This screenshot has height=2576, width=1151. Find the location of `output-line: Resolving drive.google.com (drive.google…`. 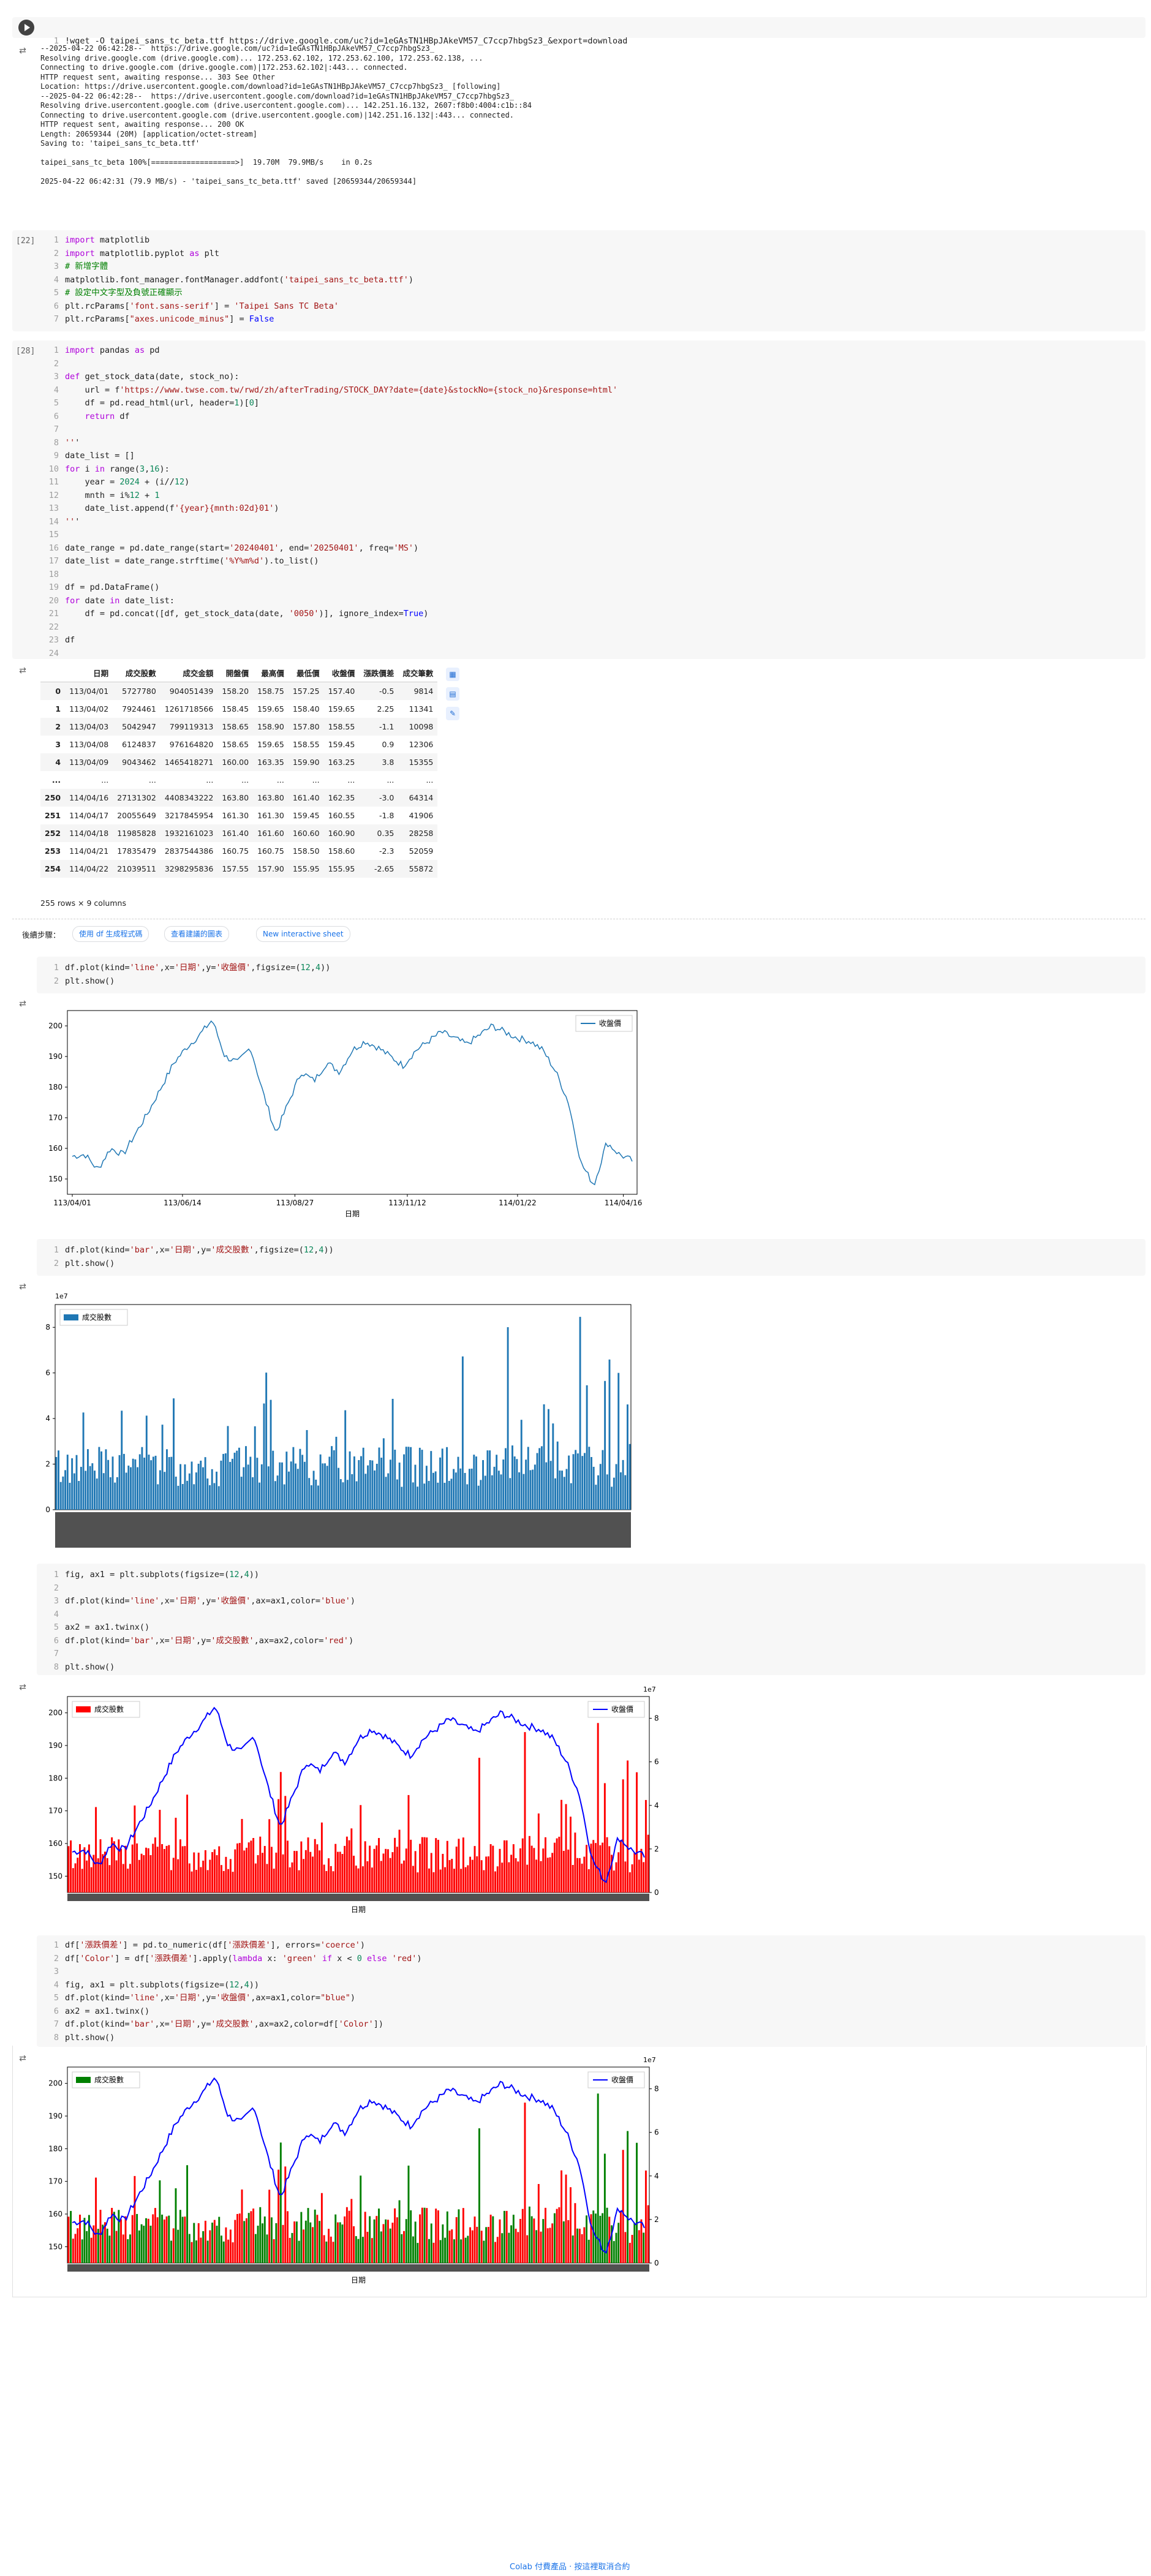

output-line: Resolving drive.google.com (drive.google… is located at coordinates (261, 58).